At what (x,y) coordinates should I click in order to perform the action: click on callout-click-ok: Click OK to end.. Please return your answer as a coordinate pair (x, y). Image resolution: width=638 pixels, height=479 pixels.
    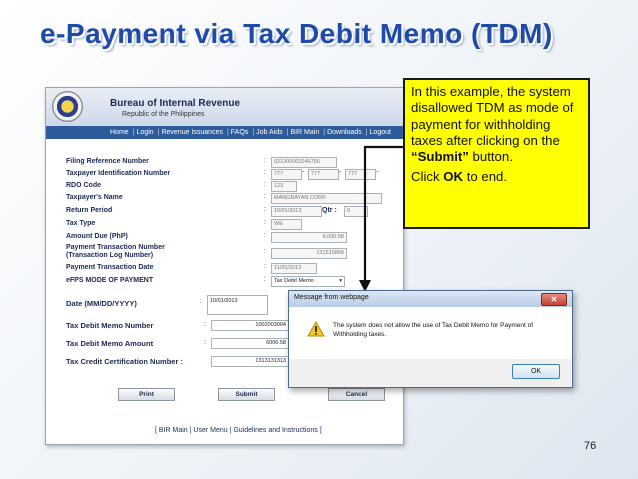
    Looking at the image, I should click on (459, 177).